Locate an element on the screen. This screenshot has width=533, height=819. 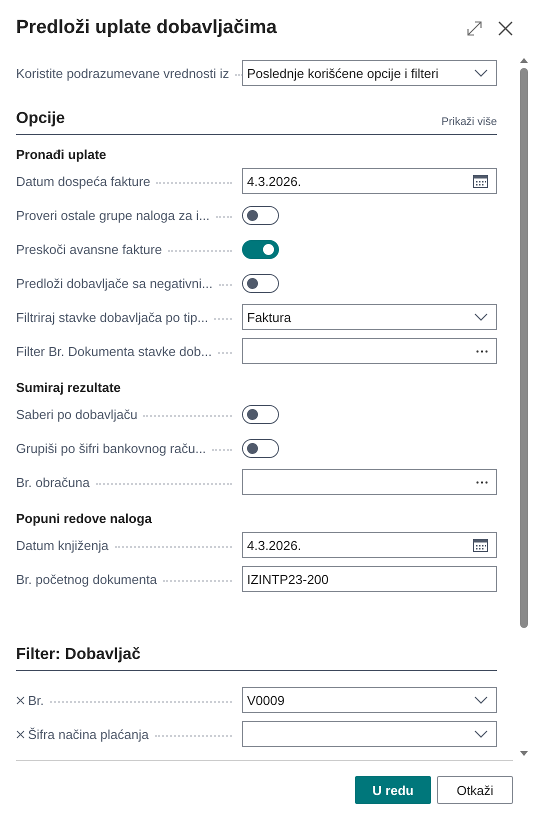
ok-button: U redu is located at coordinates (393, 790).